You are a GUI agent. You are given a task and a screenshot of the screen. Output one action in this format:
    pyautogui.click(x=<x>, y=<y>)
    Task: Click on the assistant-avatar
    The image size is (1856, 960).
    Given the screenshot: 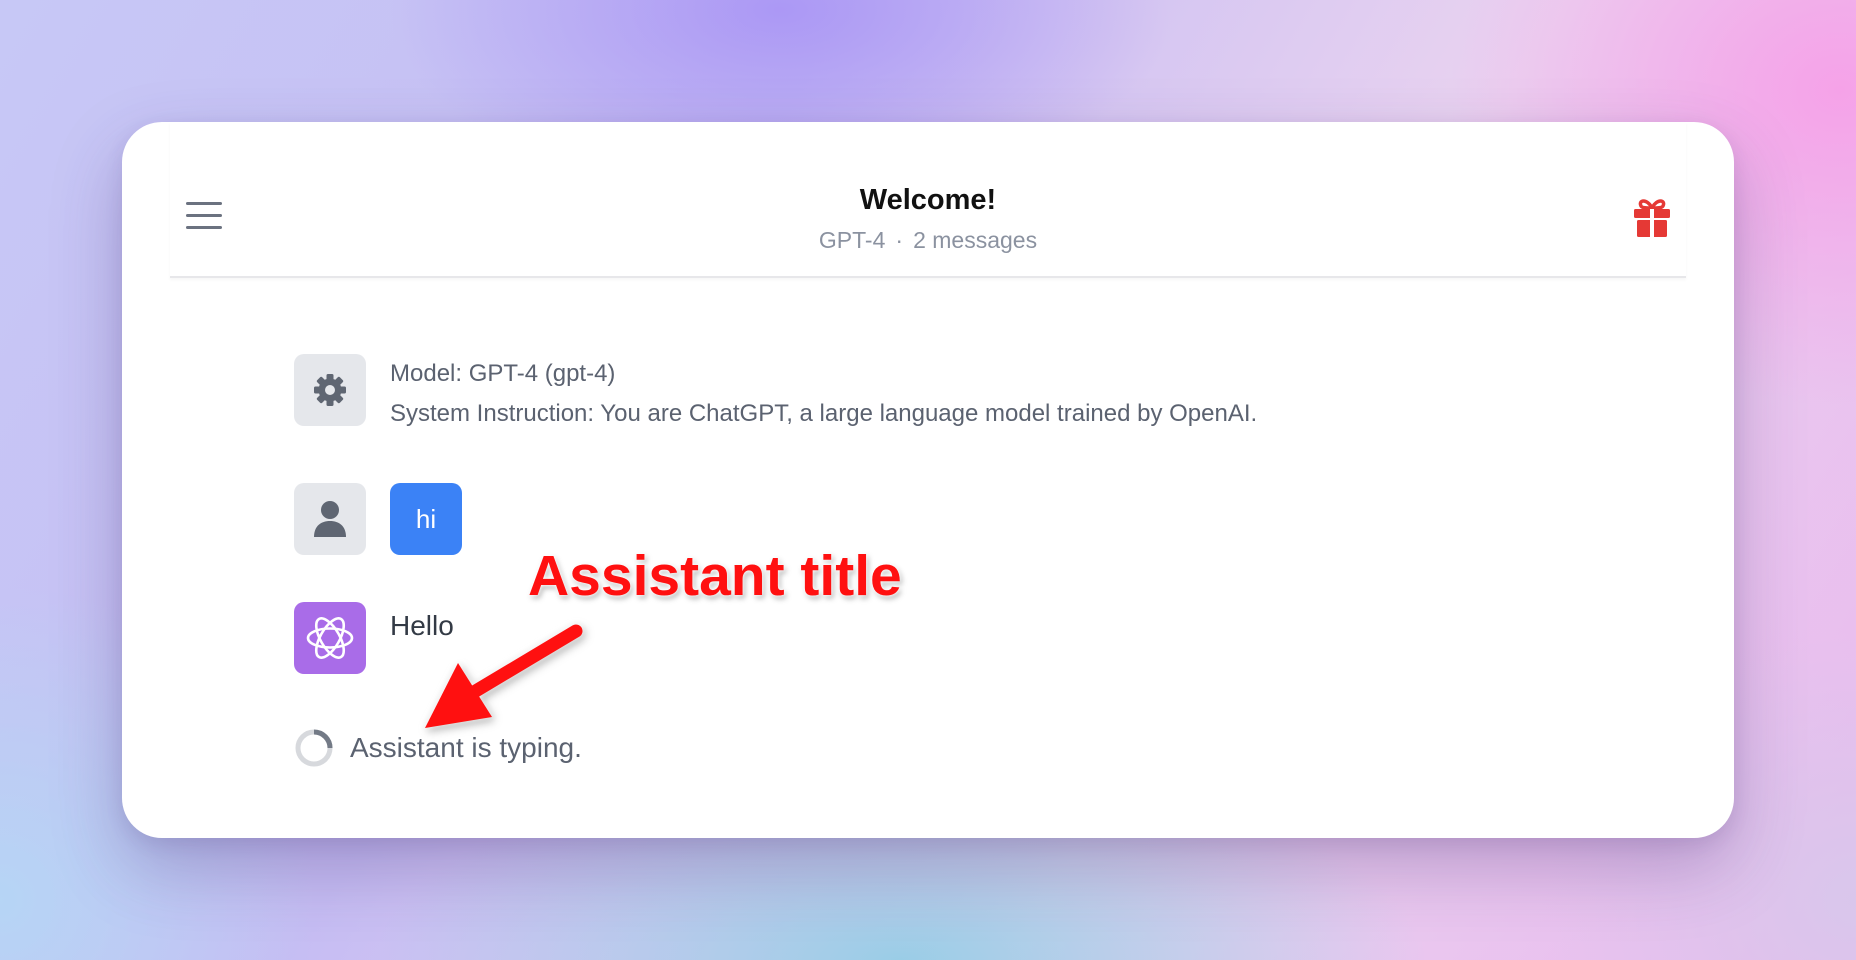 What is the action you would take?
    pyautogui.click(x=330, y=638)
    